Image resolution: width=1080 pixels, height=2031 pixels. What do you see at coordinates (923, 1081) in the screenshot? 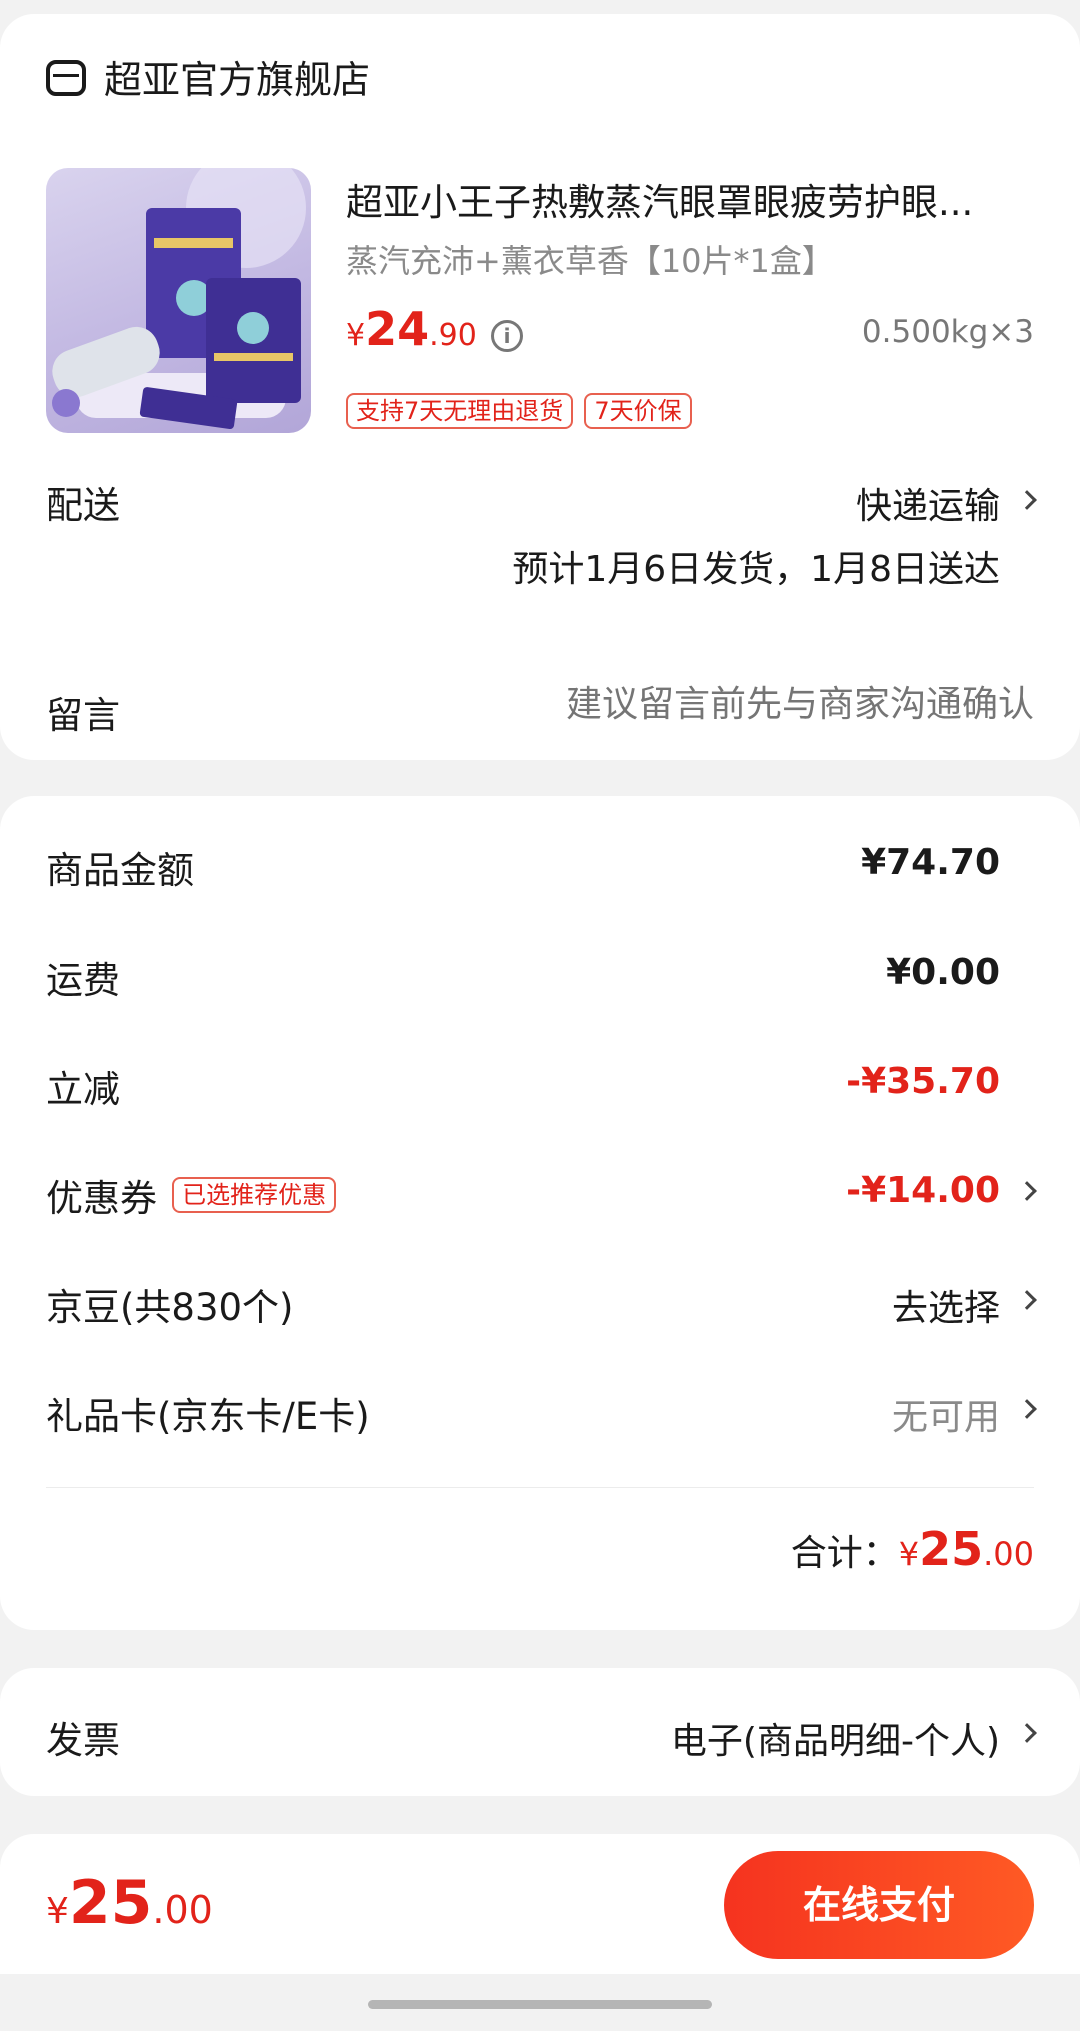
I see `instant-discount-value: -¥35.70` at bounding box center [923, 1081].